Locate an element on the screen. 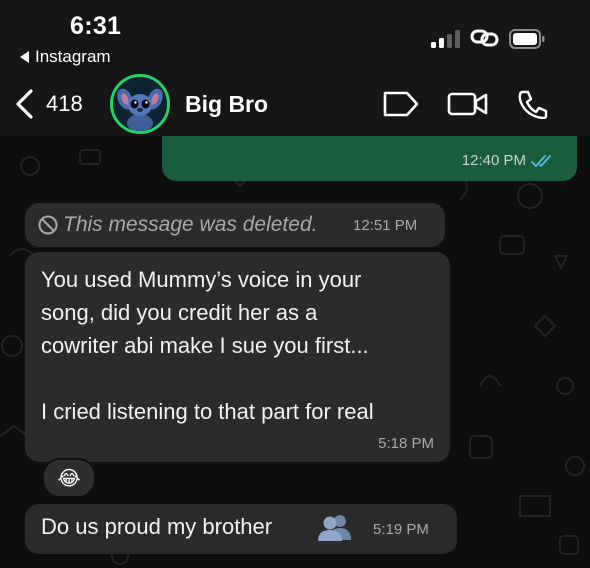 Image resolution: width=590 pixels, height=568 pixels. contact-avatar is located at coordinates (140, 104).